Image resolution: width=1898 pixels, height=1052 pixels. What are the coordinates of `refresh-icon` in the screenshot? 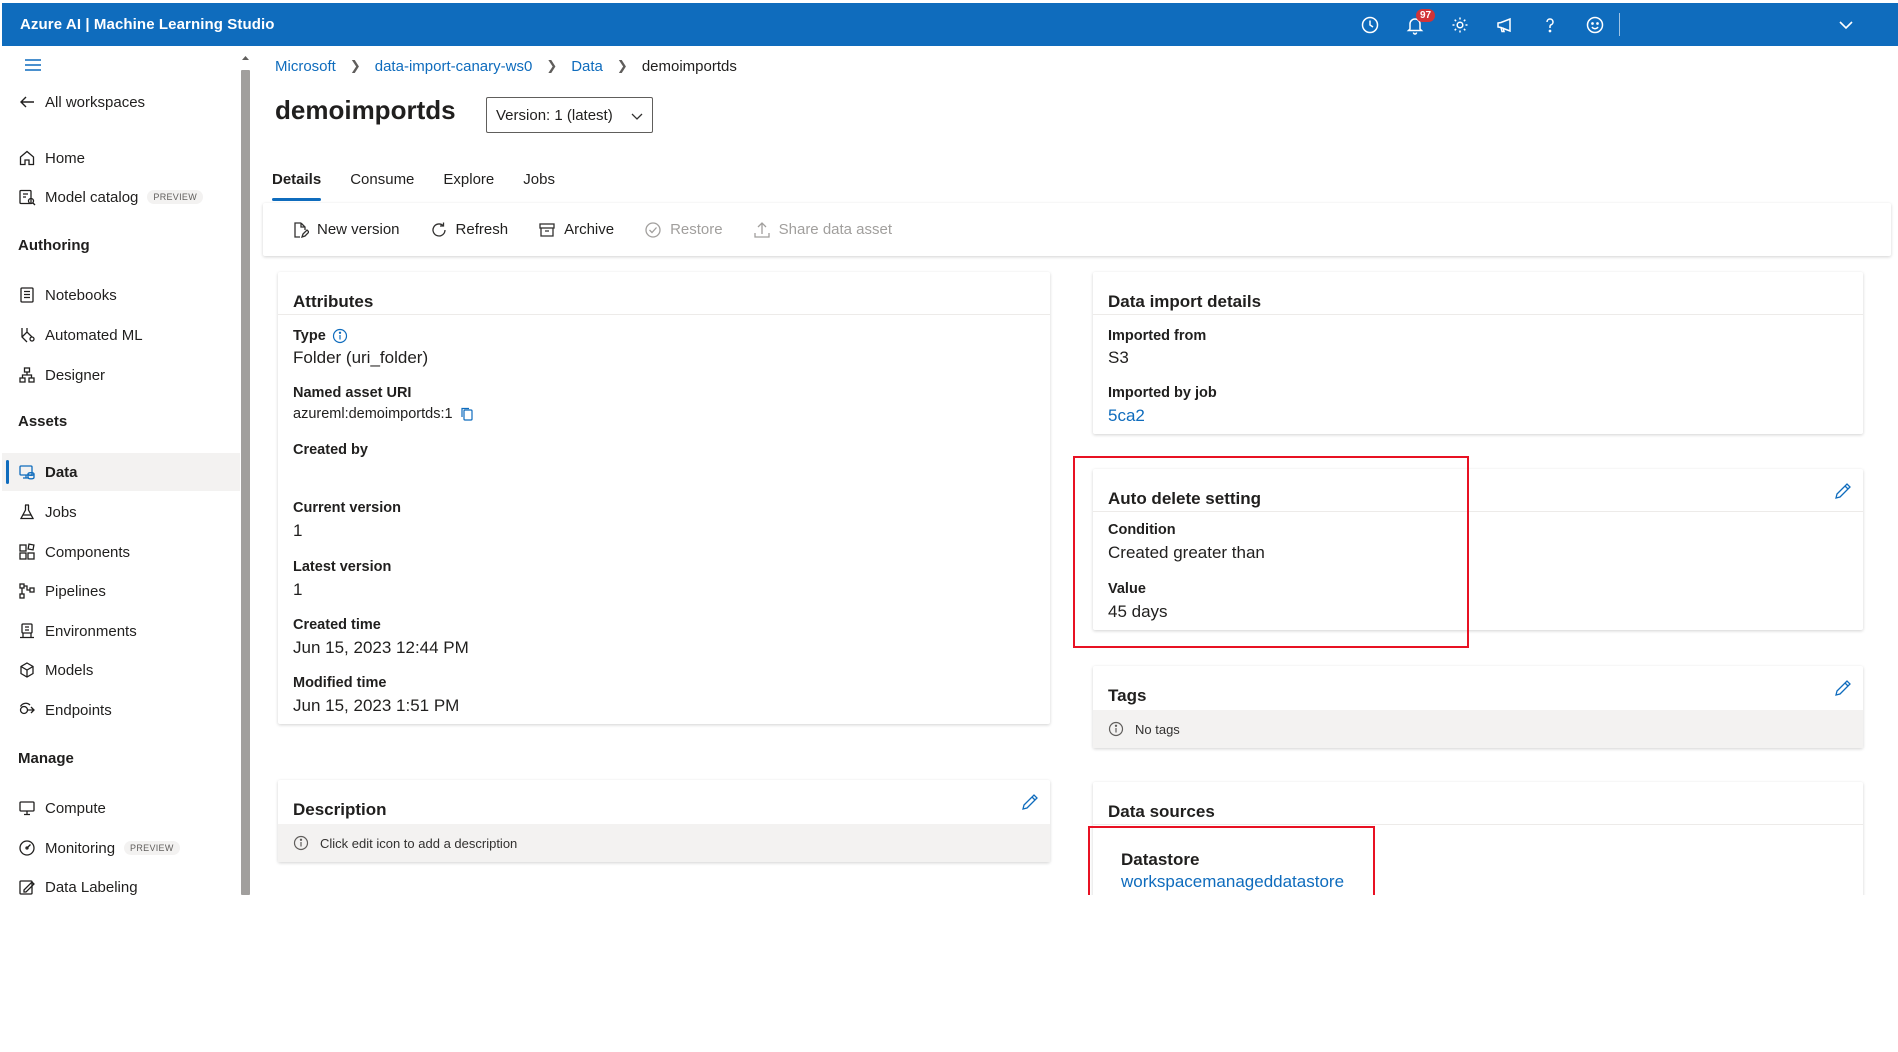 It's located at (438, 229).